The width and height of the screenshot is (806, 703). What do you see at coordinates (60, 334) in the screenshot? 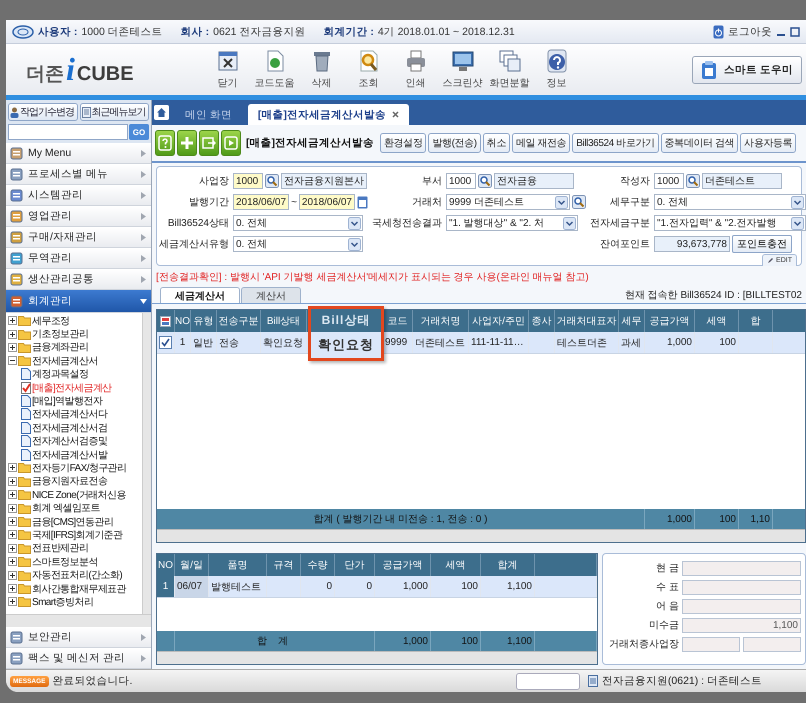
I see `tree-folder: 기초정보관리` at bounding box center [60, 334].